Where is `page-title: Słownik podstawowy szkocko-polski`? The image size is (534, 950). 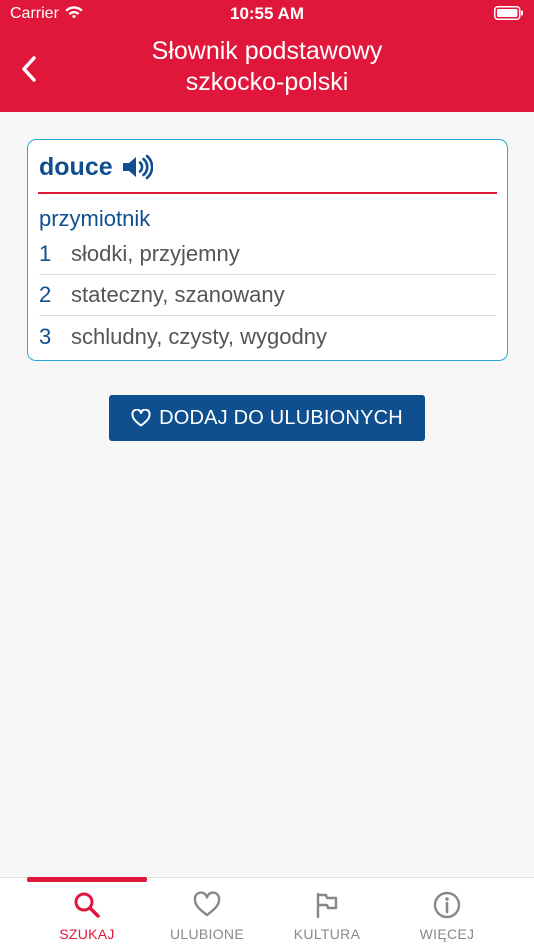 page-title: Słownik podstawowy szkocko-polski is located at coordinates (267, 67).